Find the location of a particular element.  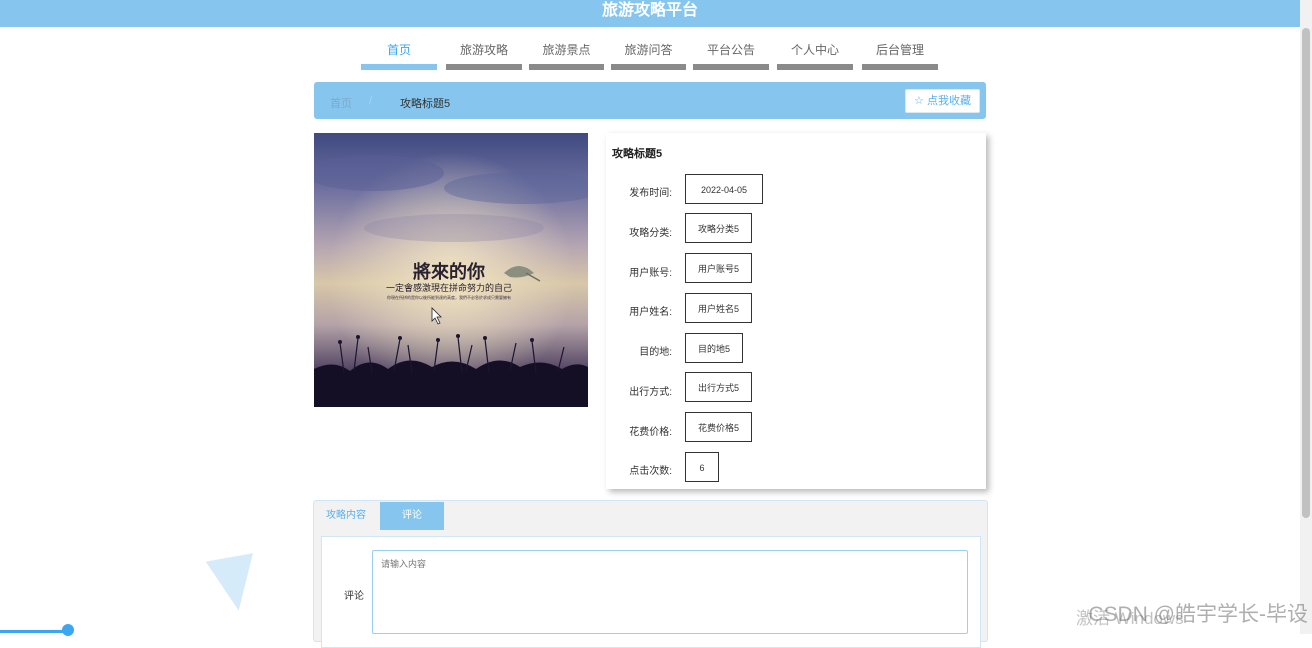

breadcrumb-home: 首页 is located at coordinates (341, 103).